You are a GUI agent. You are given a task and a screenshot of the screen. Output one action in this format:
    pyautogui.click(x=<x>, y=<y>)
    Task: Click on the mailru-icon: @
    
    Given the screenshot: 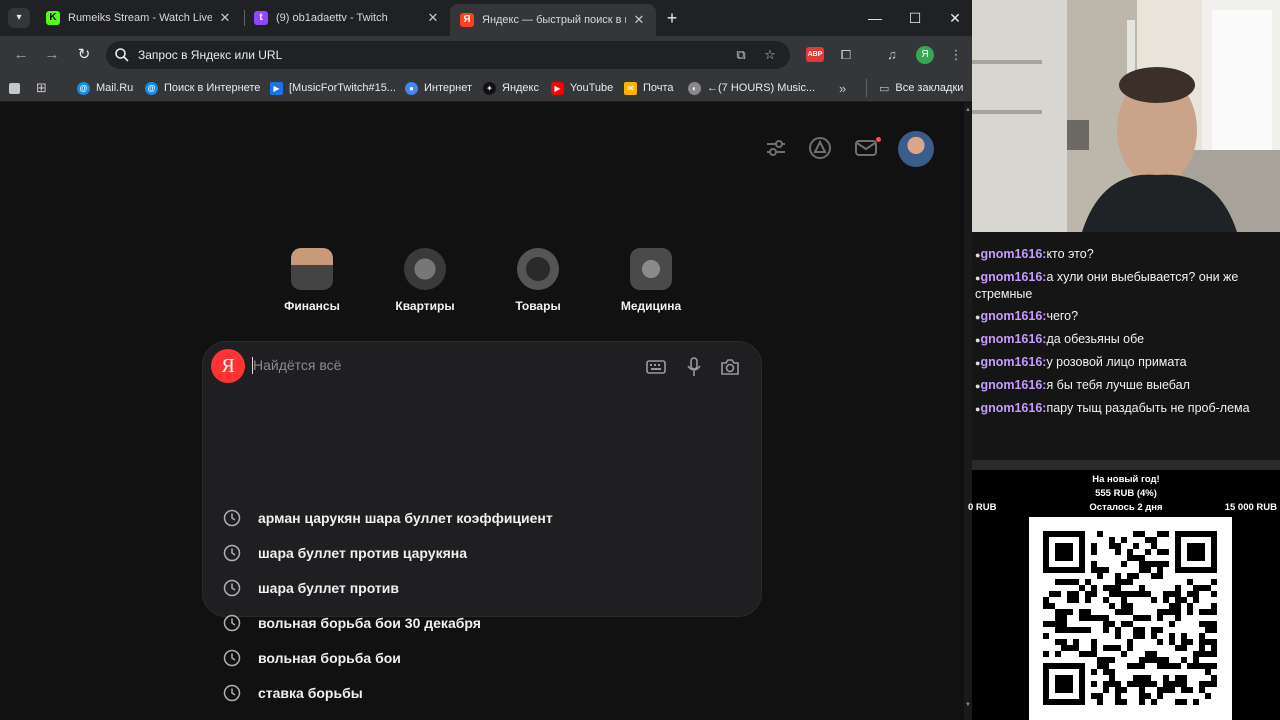 What is the action you would take?
    pyautogui.click(x=83, y=88)
    